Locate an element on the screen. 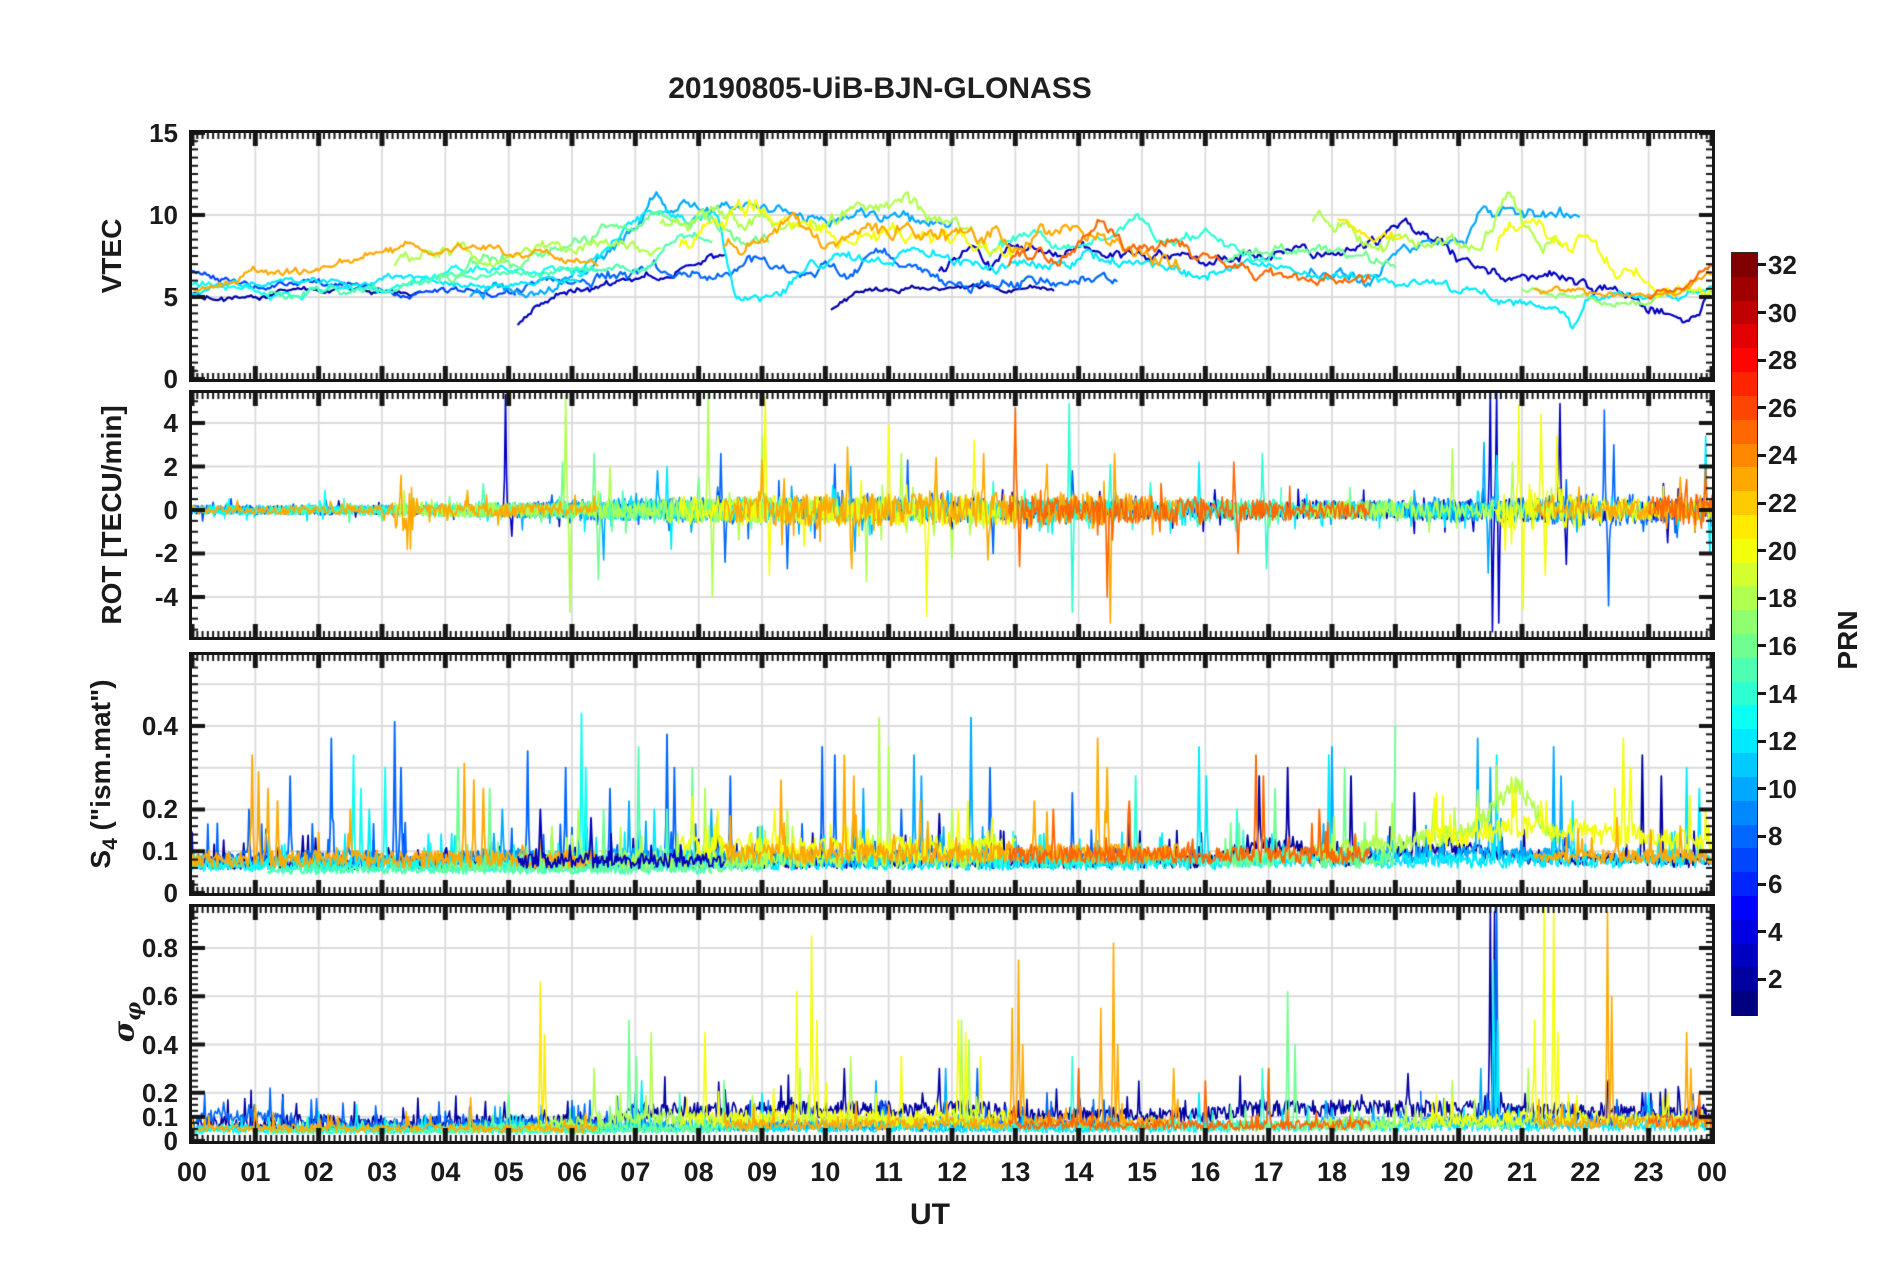 This screenshot has width=1902, height=1272. y-tick-label: -2 is located at coordinates (166, 553).